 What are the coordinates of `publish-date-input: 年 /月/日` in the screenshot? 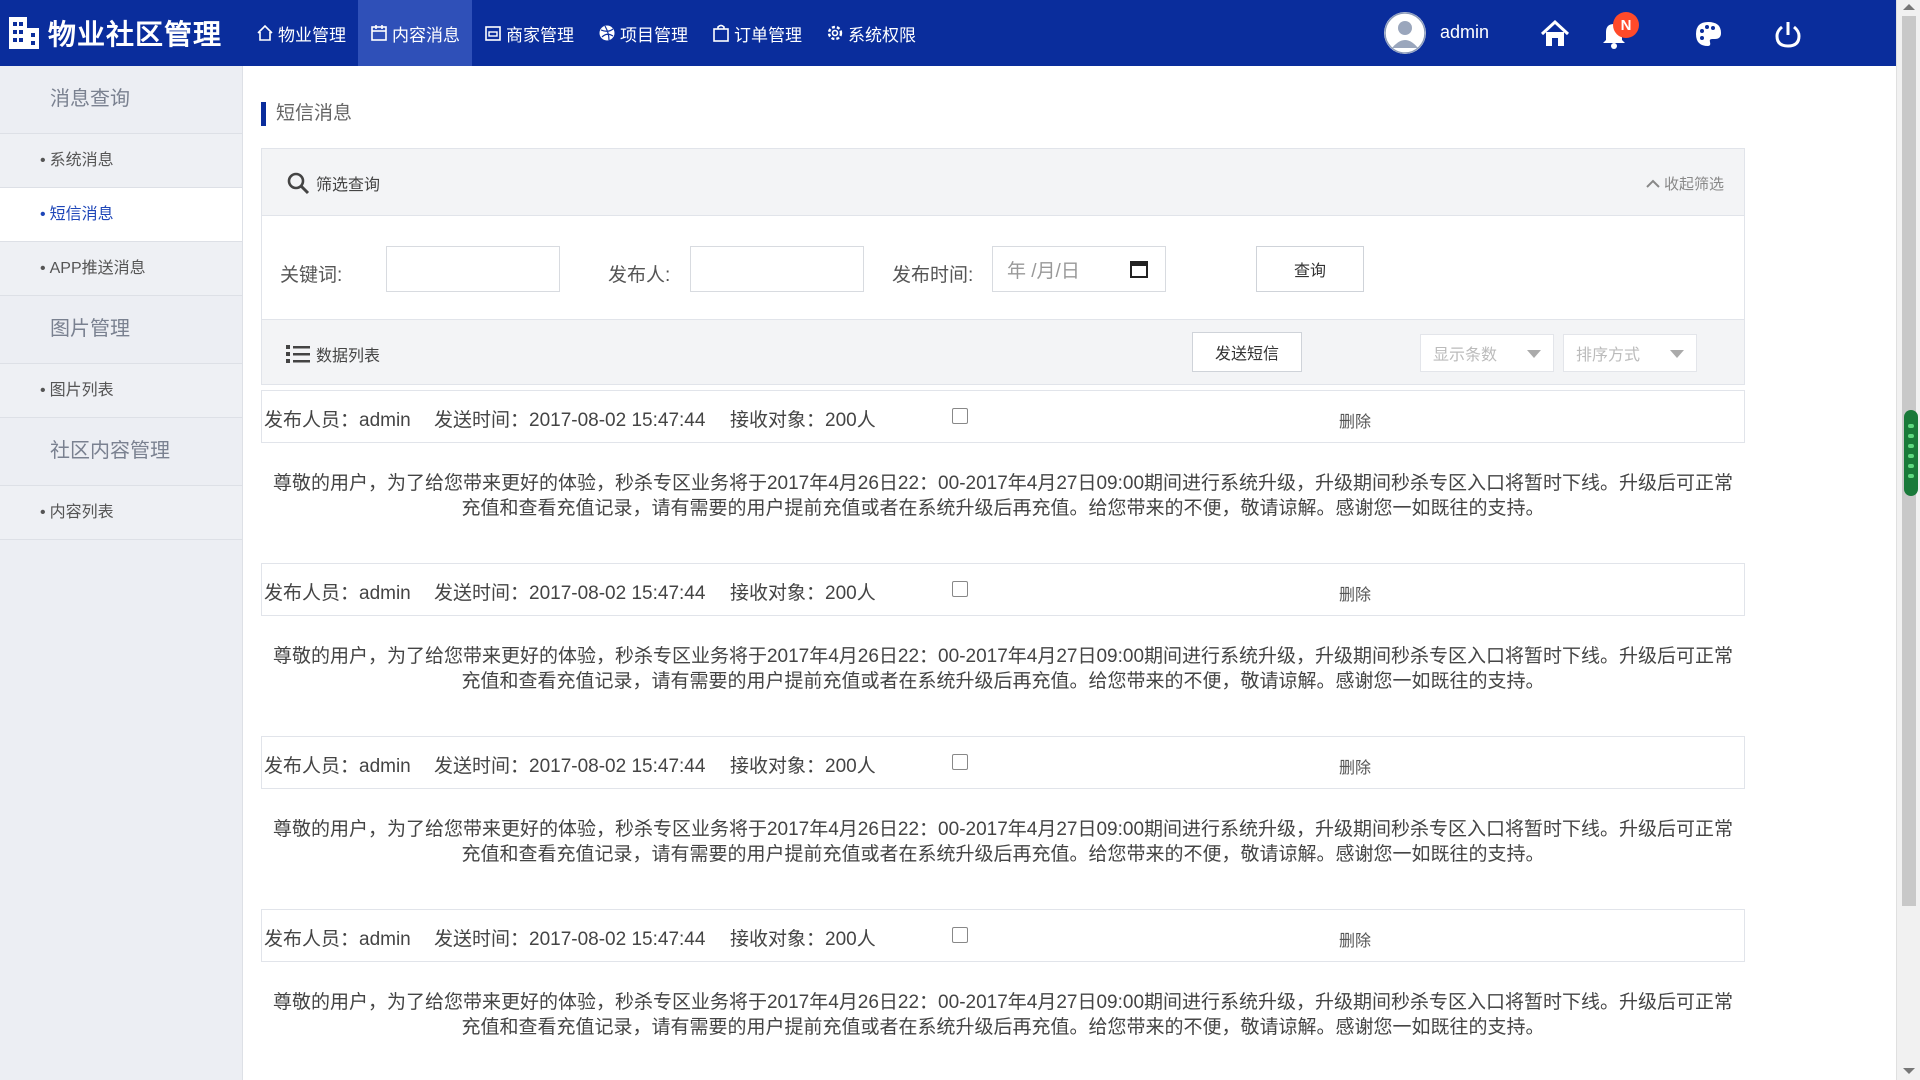 It's located at (1079, 269).